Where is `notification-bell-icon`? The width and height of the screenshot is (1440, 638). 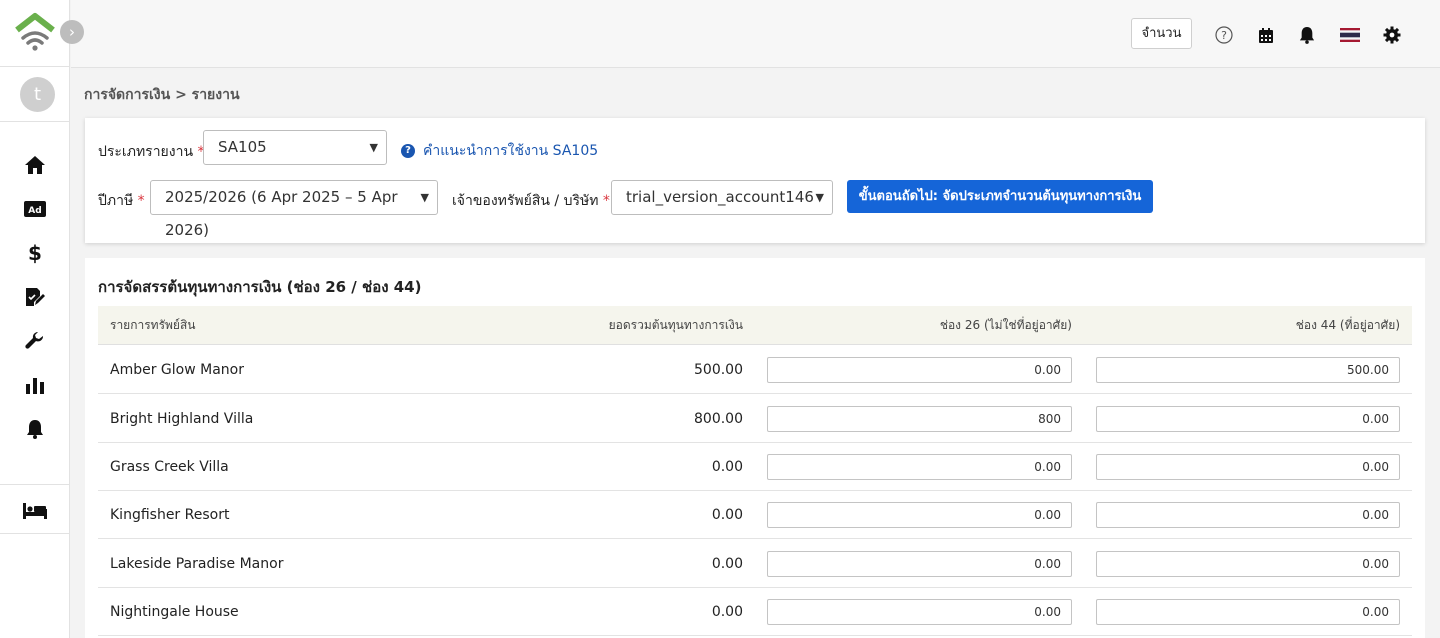
notification-bell-icon is located at coordinates (1307, 35).